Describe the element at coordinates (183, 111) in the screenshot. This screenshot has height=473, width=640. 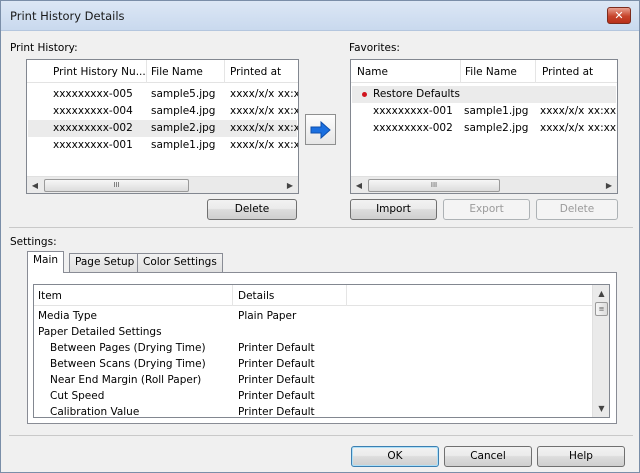
I see `history-file: sample4.jpg` at that location.